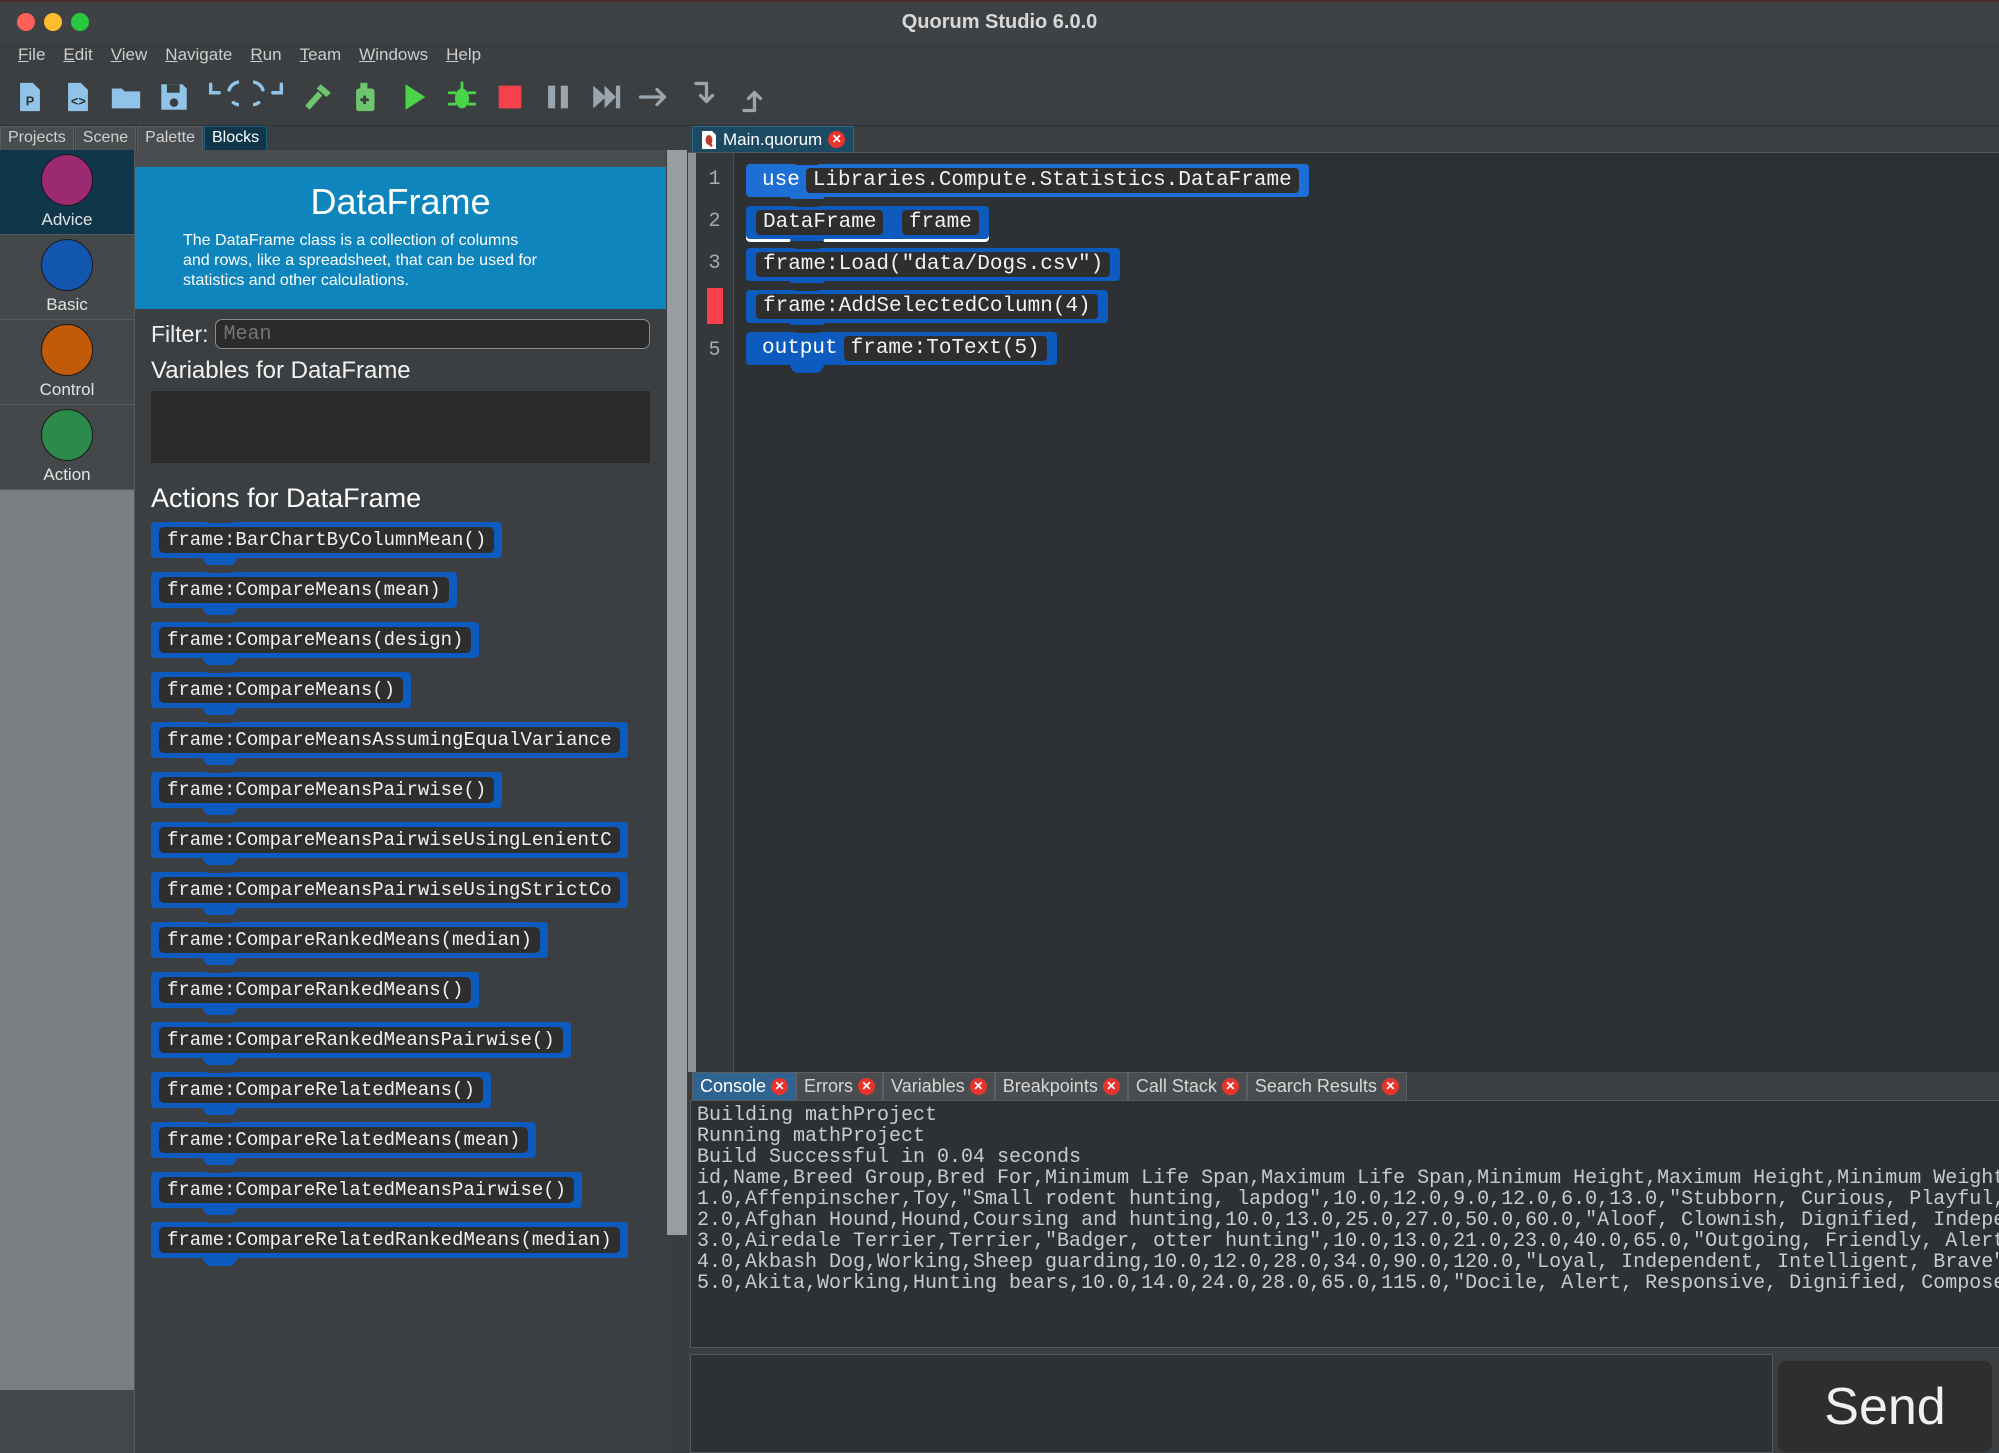 The width and height of the screenshot is (1999, 1453). Describe the element at coordinates (750, 97) in the screenshot. I see `step-out-icon` at that location.